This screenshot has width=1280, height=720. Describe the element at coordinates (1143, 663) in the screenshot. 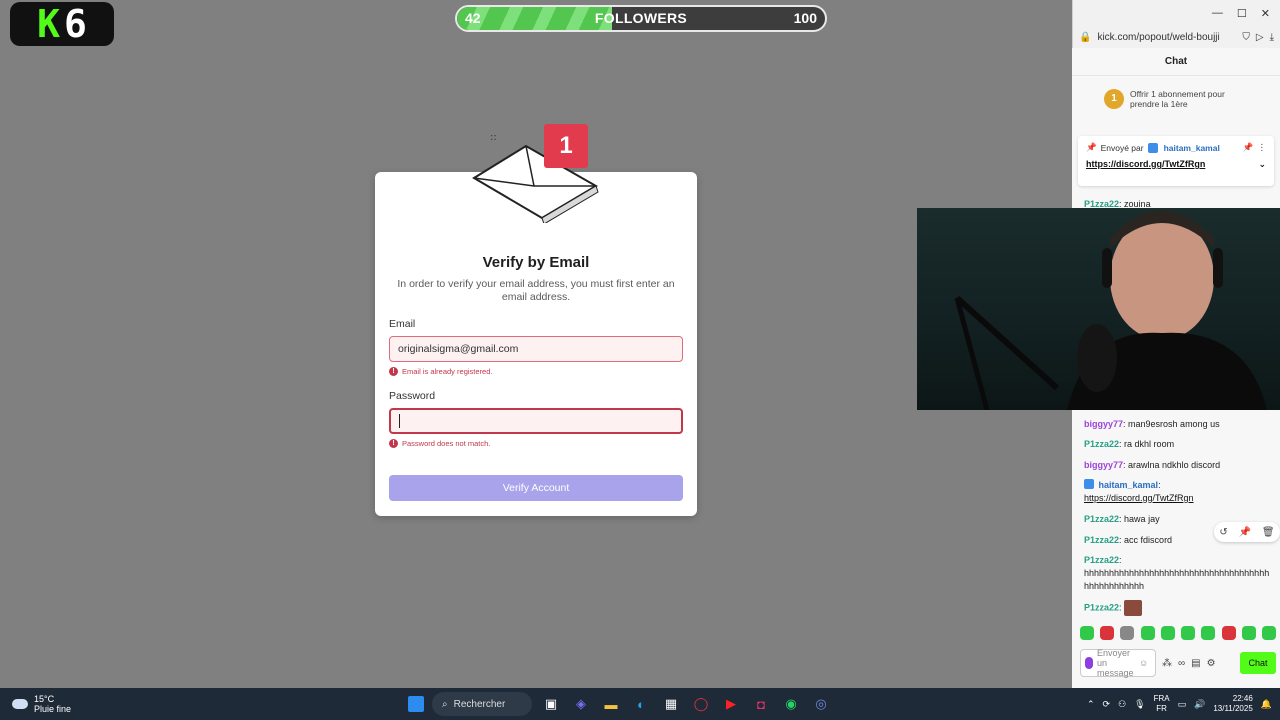

I see `emoji-icon: ☺` at that location.